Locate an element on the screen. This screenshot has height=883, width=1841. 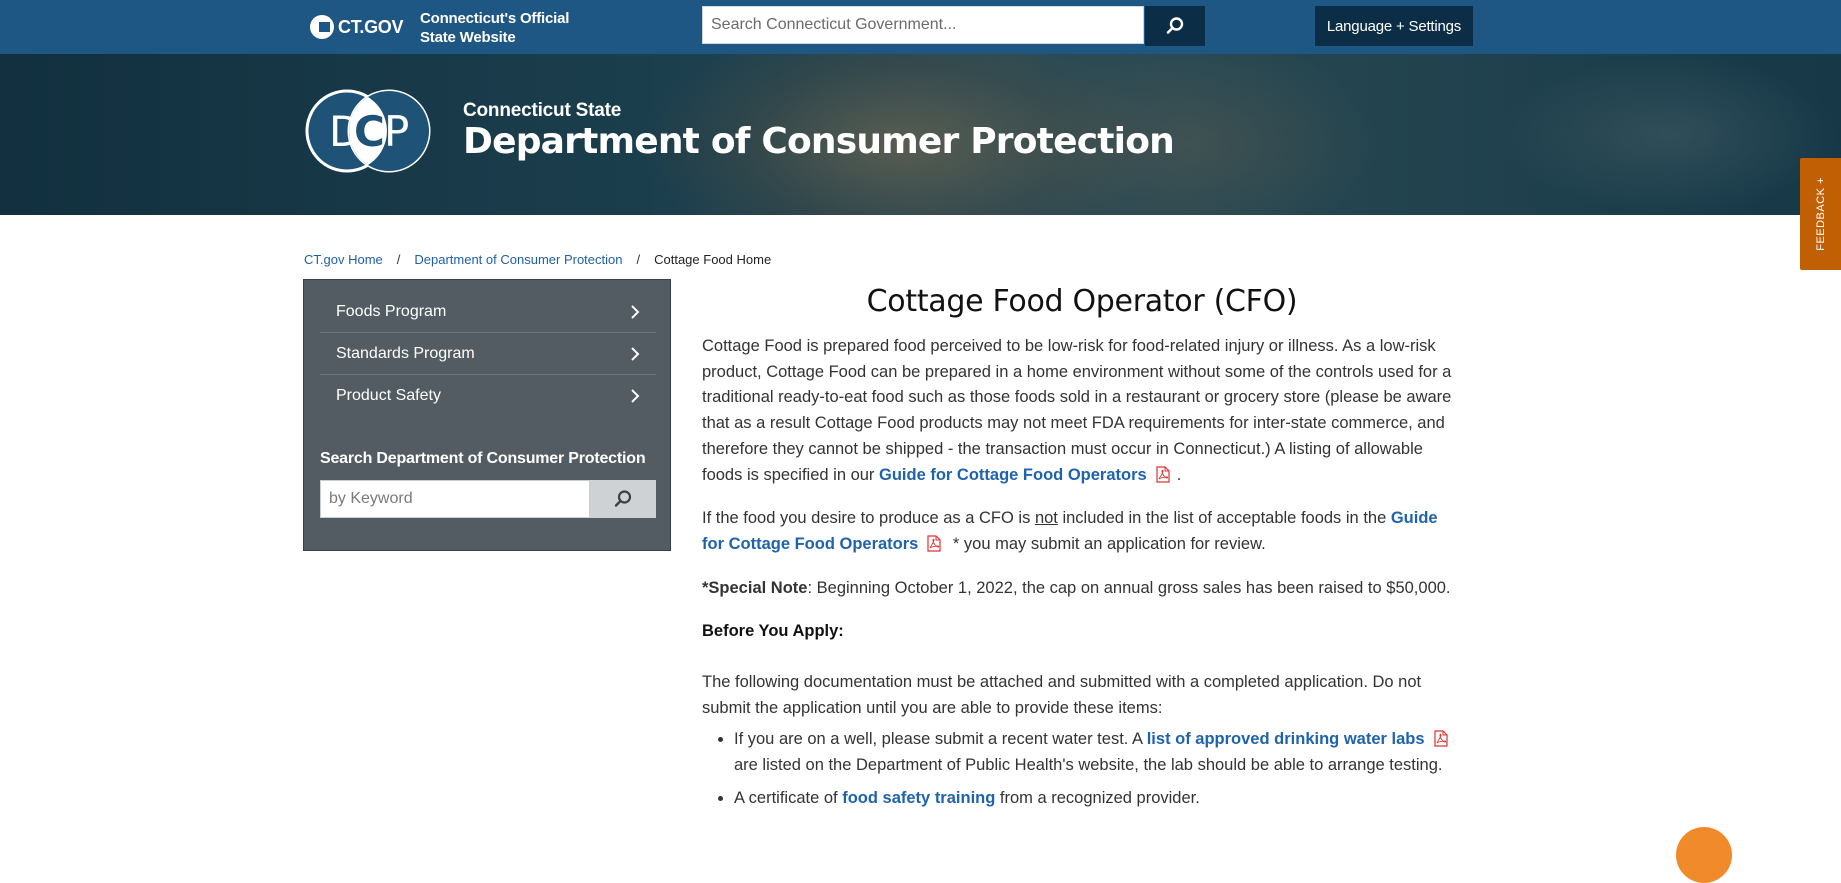
chat-assistant-button is located at coordinates (1704, 855).